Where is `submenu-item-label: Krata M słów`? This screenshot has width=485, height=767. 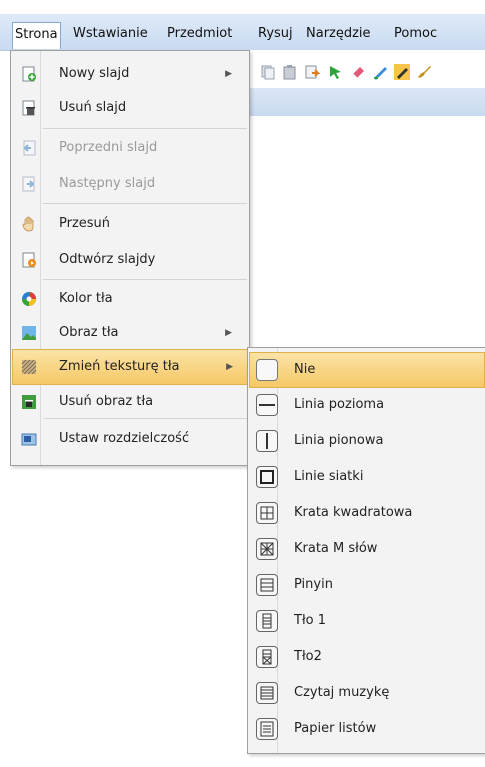
submenu-item-label: Krata M słów is located at coordinates (336, 548).